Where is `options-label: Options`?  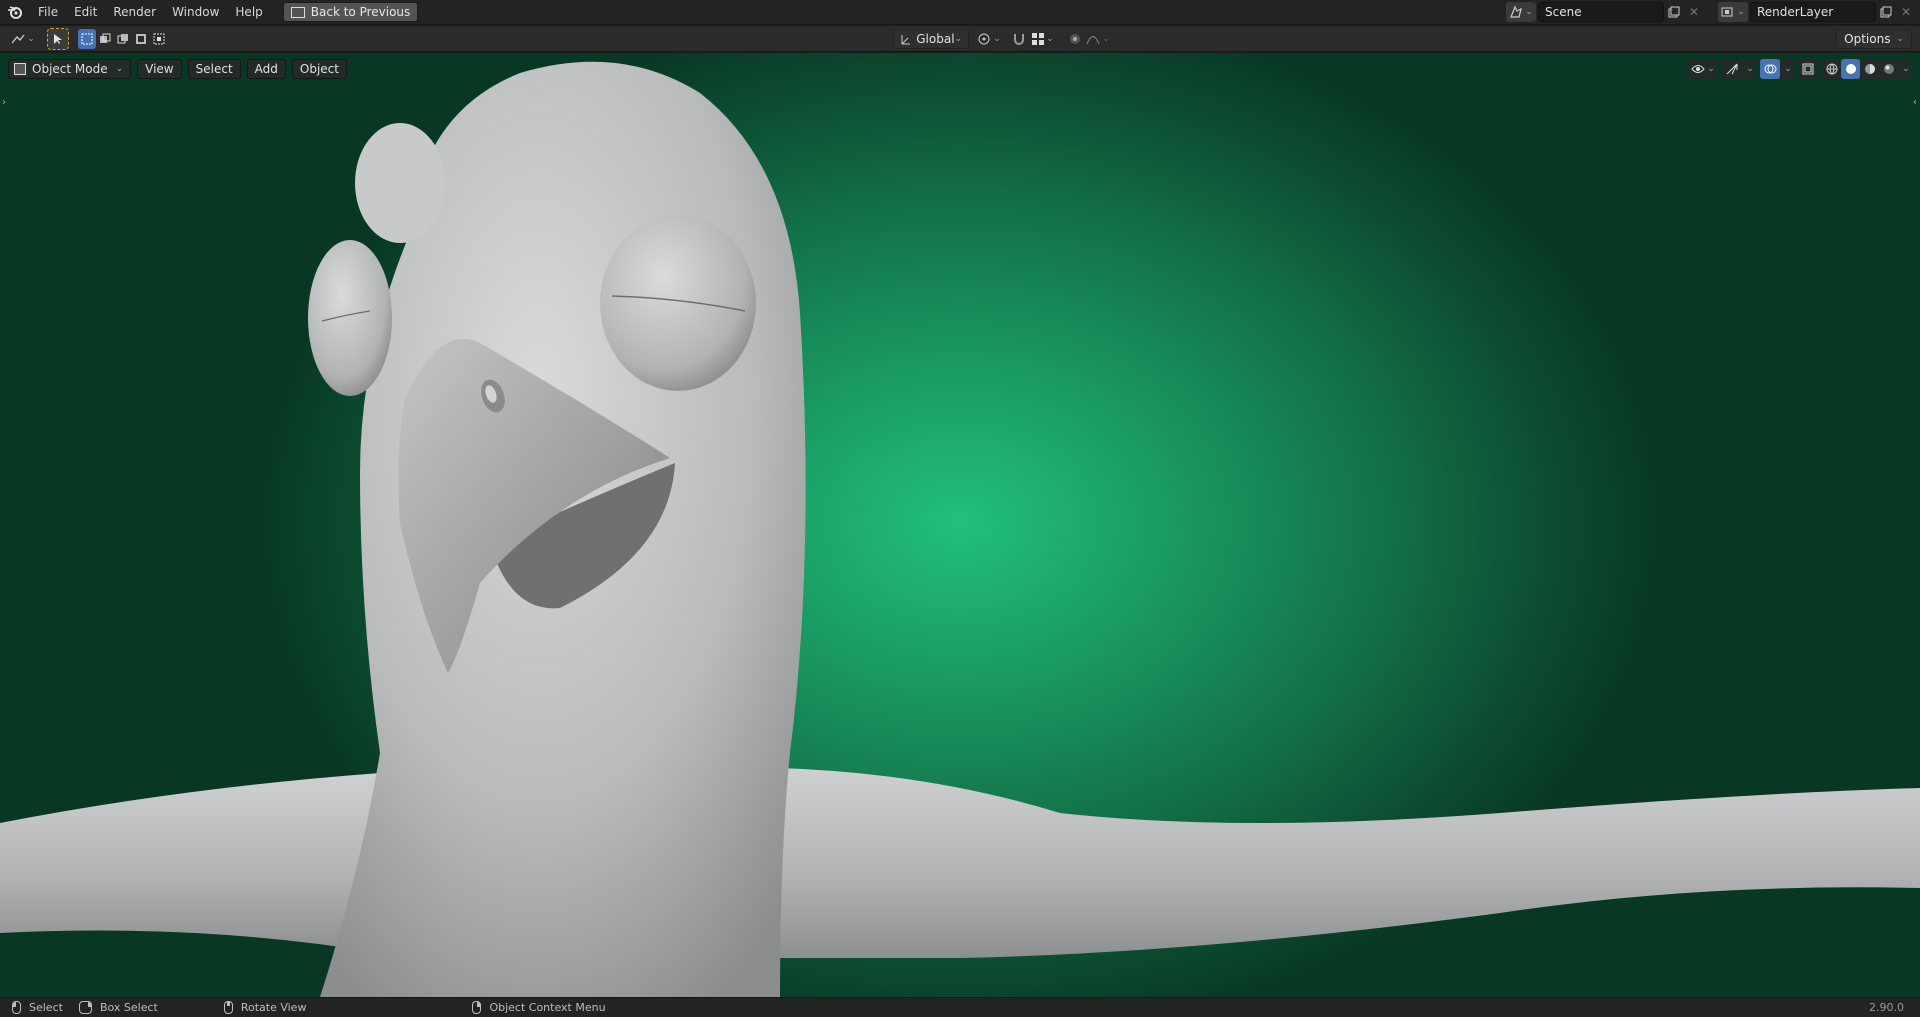 options-label: Options is located at coordinates (1867, 38).